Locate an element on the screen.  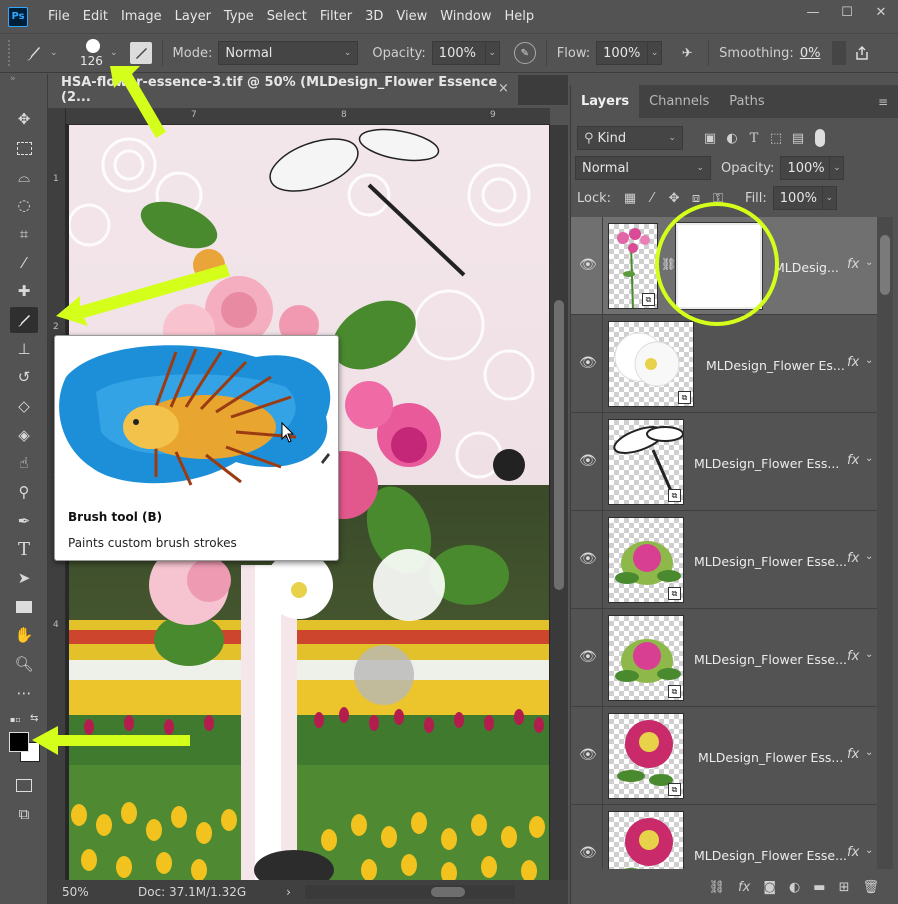
filter-toggle is located at coordinates (820, 138).